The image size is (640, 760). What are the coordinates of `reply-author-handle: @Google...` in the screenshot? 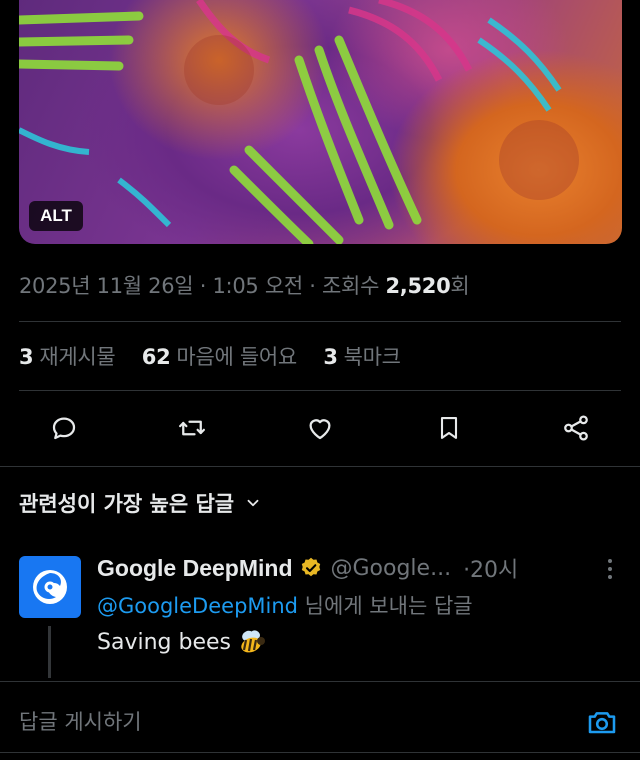 It's located at (391, 568).